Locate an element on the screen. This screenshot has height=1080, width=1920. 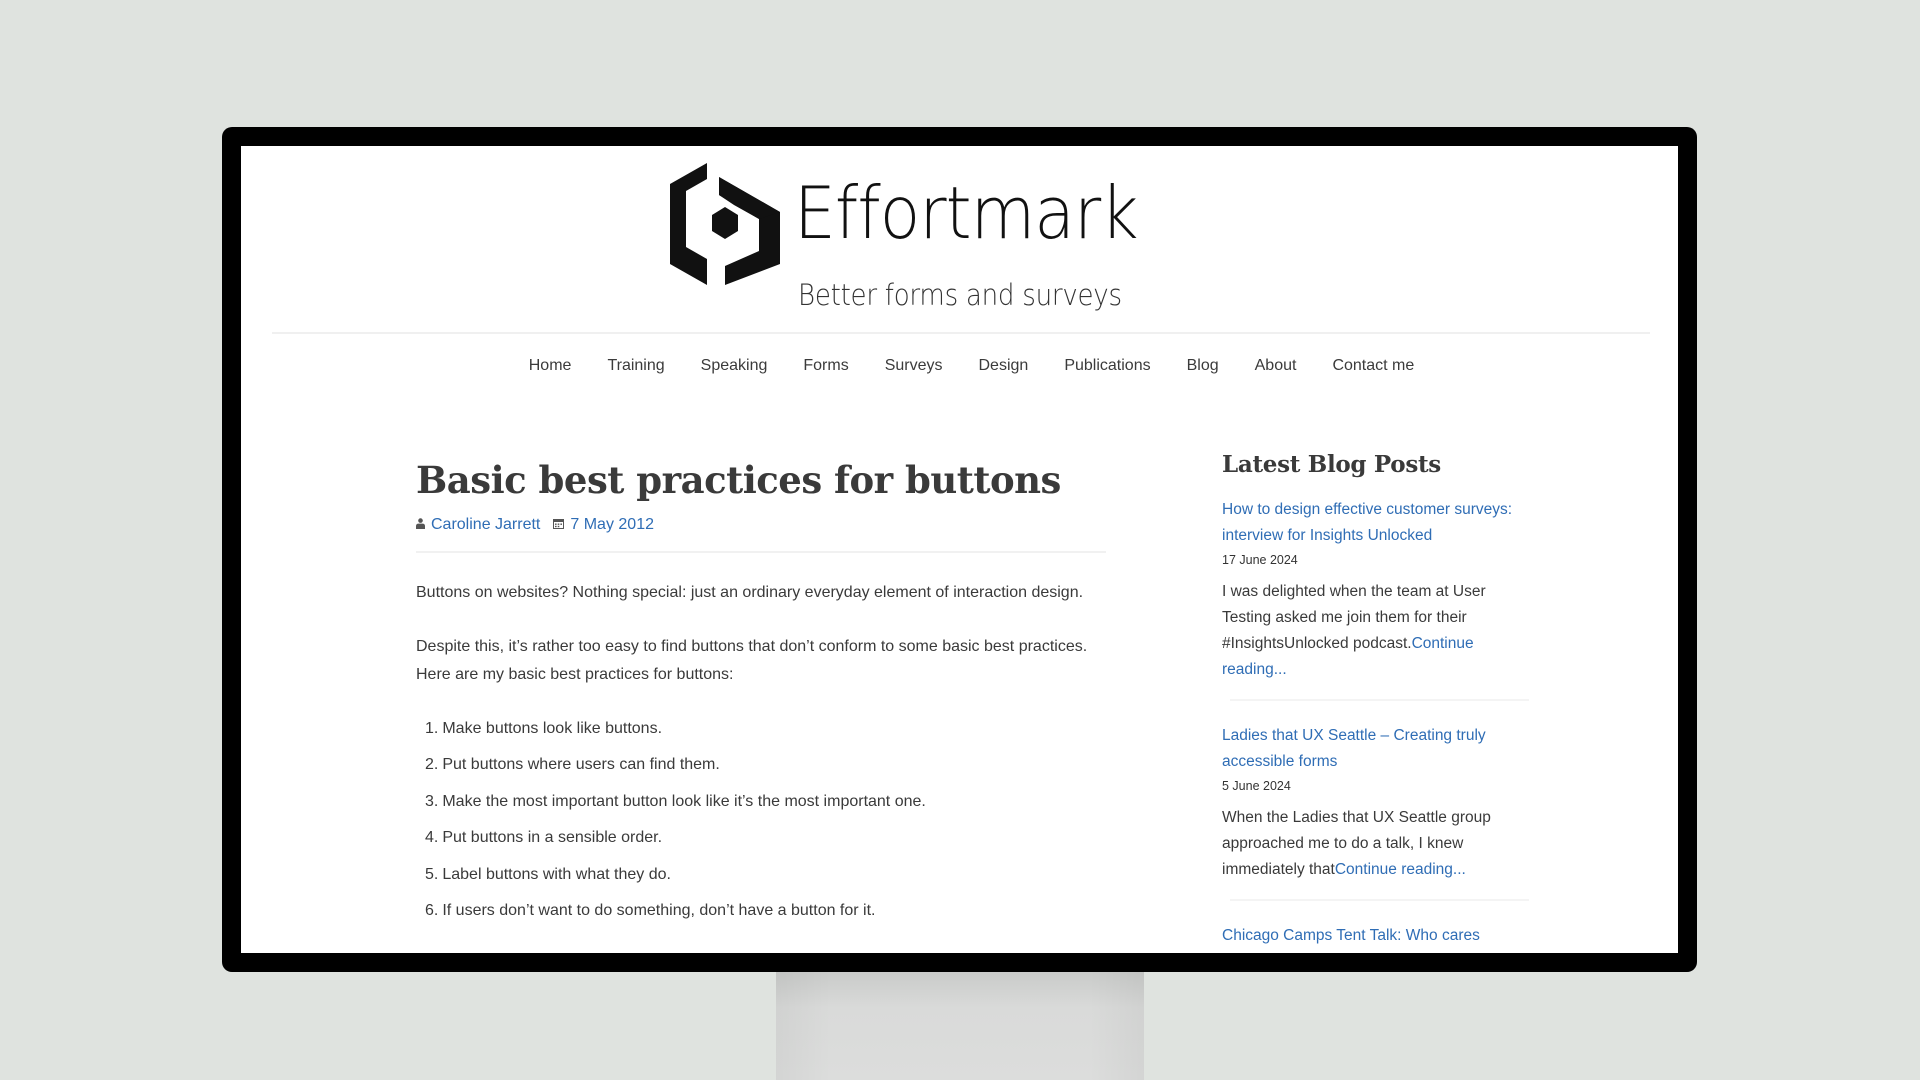
list-item: 1. Make buttons look like buttons. is located at coordinates (761, 729).